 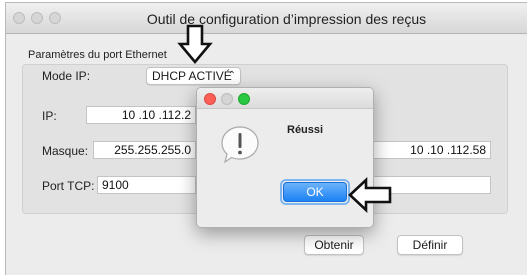 I want to click on mask-label: Masque:, so click(x=65, y=151).